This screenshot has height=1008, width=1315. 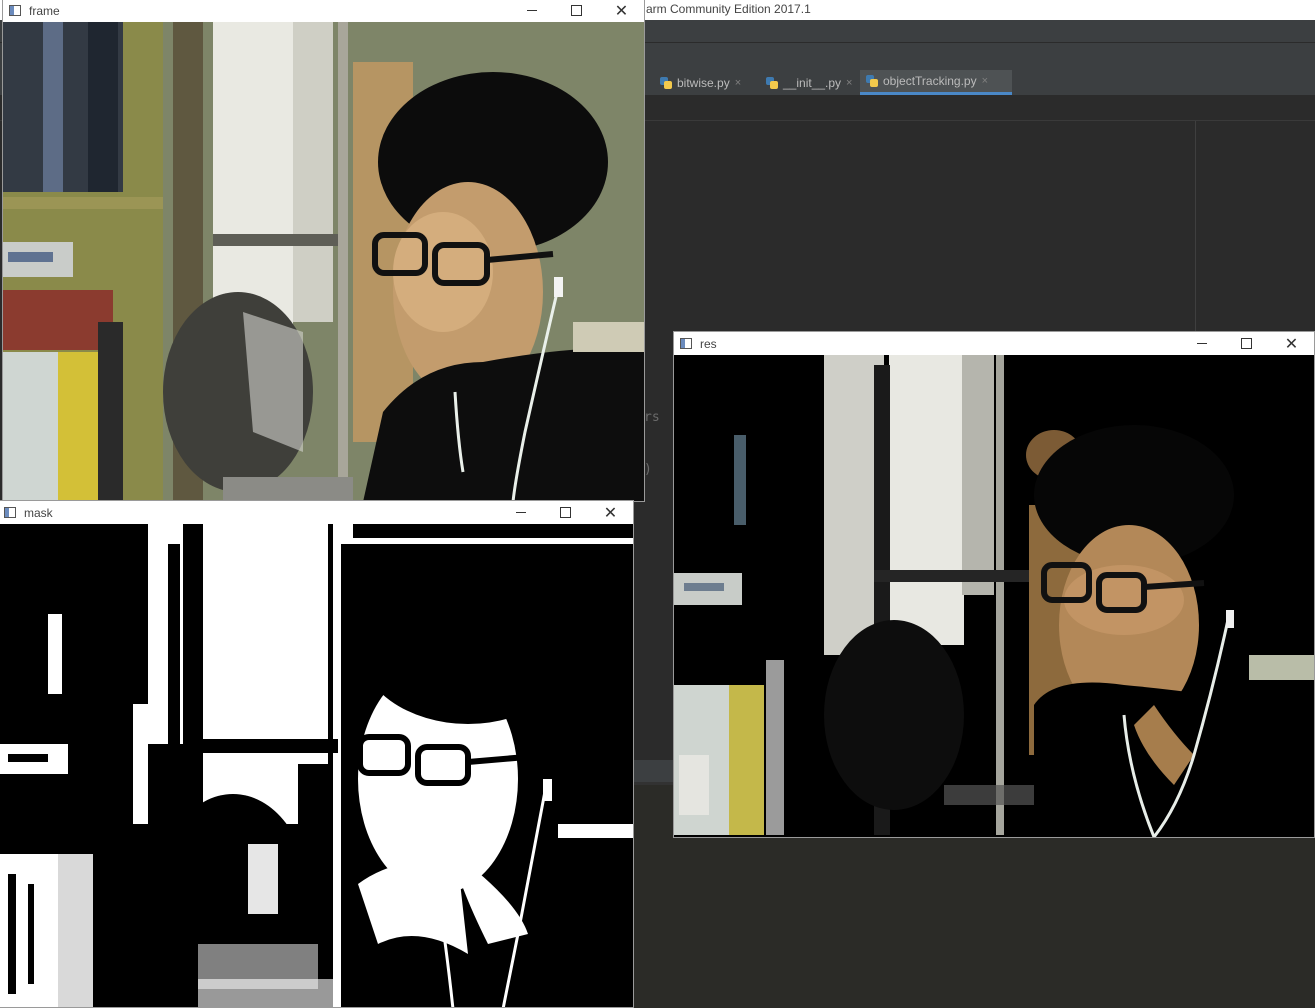 What do you see at coordinates (38, 512) in the screenshot?
I see `window-title: mask` at bounding box center [38, 512].